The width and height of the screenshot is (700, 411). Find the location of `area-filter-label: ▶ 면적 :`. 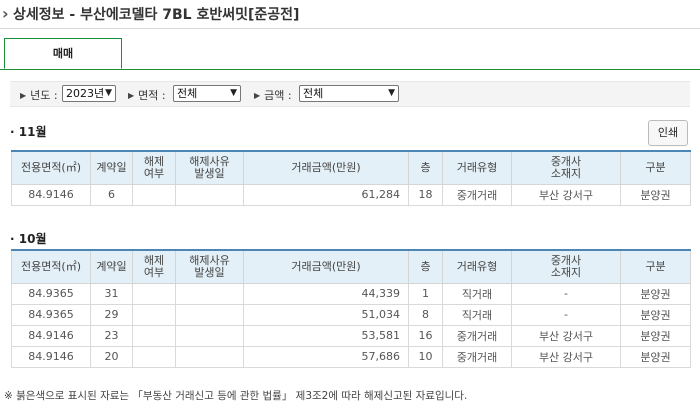

area-filter-label: ▶ 면적 : is located at coordinates (147, 95).